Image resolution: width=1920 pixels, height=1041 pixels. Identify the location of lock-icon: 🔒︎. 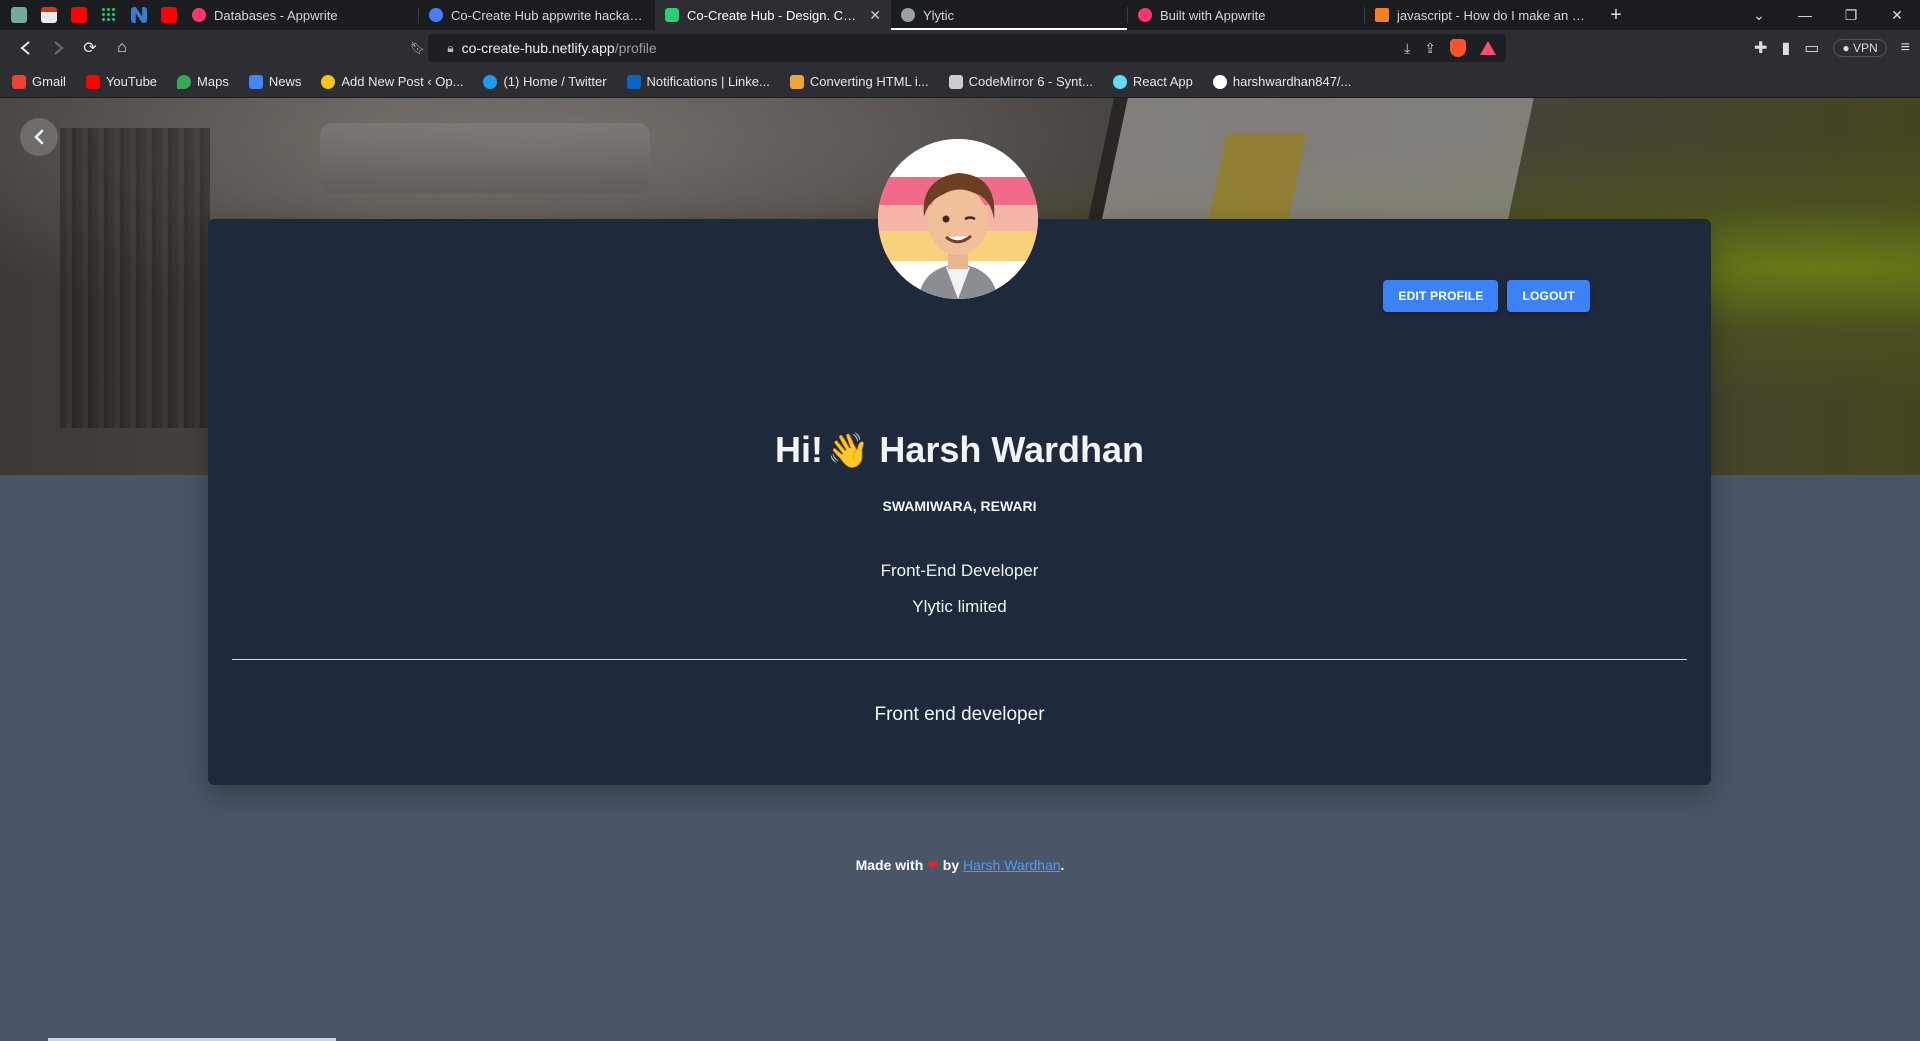
(450, 48).